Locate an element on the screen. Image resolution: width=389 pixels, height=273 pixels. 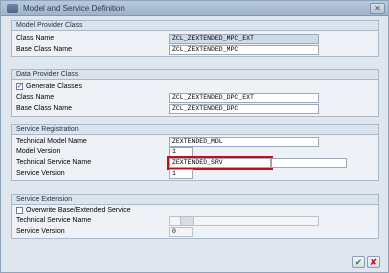
service-registration-header: Service Registration is located at coordinates (195, 130).